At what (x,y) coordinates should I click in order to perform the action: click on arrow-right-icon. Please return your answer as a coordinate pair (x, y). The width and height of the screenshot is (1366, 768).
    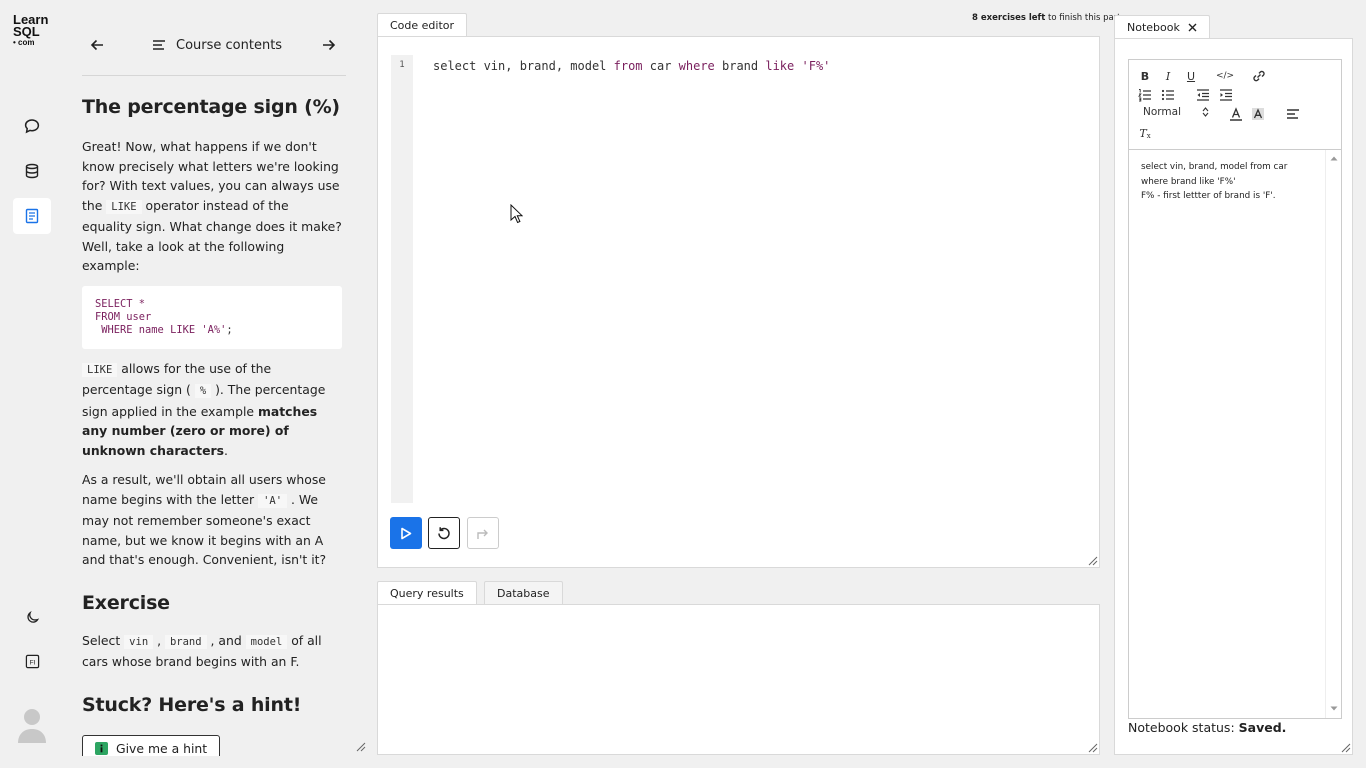
    Looking at the image, I should click on (329, 45).